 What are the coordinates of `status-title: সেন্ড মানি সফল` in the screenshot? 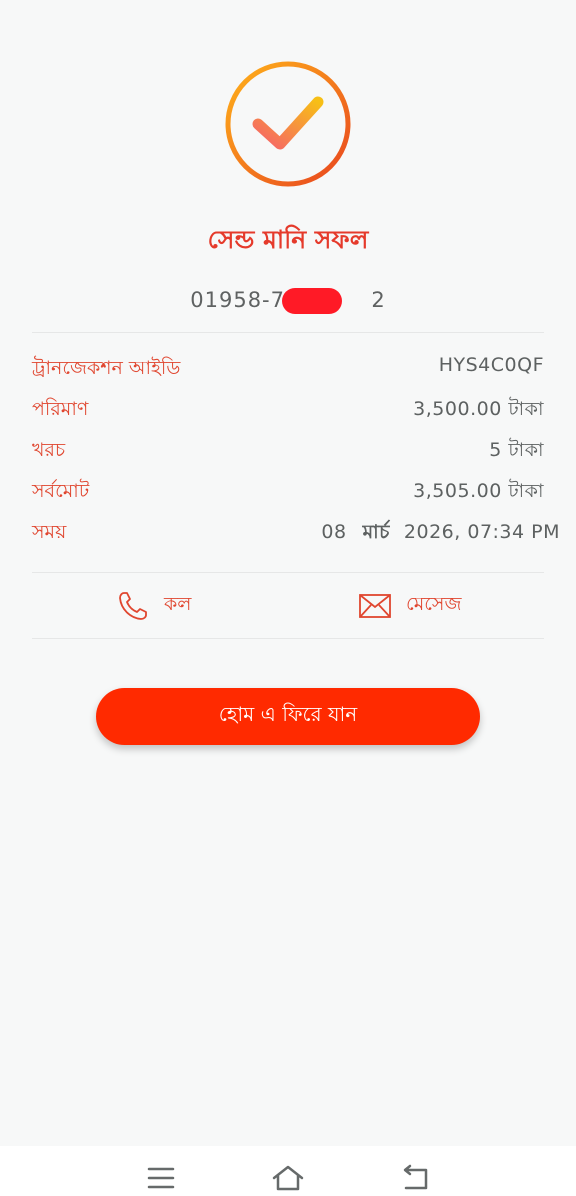 It's located at (288, 239).